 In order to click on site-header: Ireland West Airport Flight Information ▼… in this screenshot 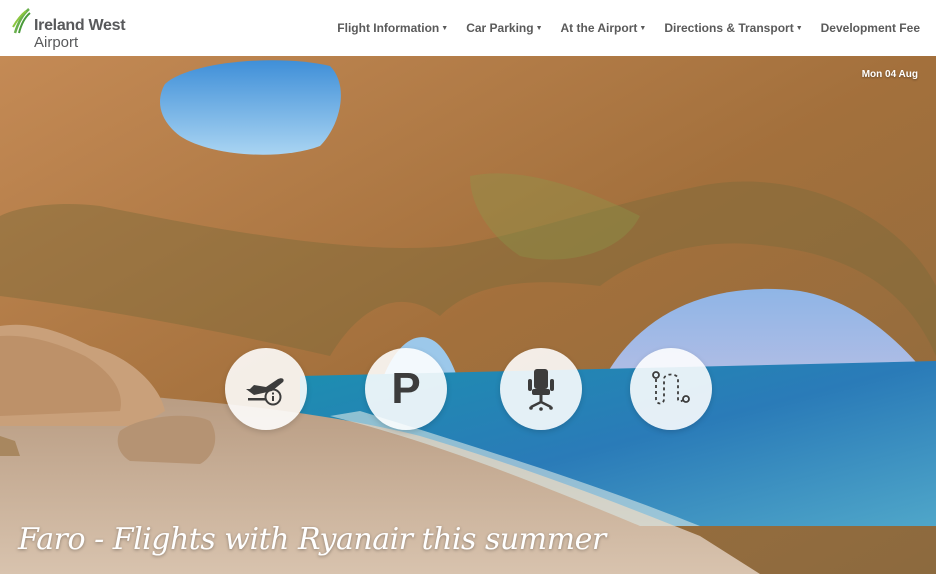, I will do `click(468, 28)`.